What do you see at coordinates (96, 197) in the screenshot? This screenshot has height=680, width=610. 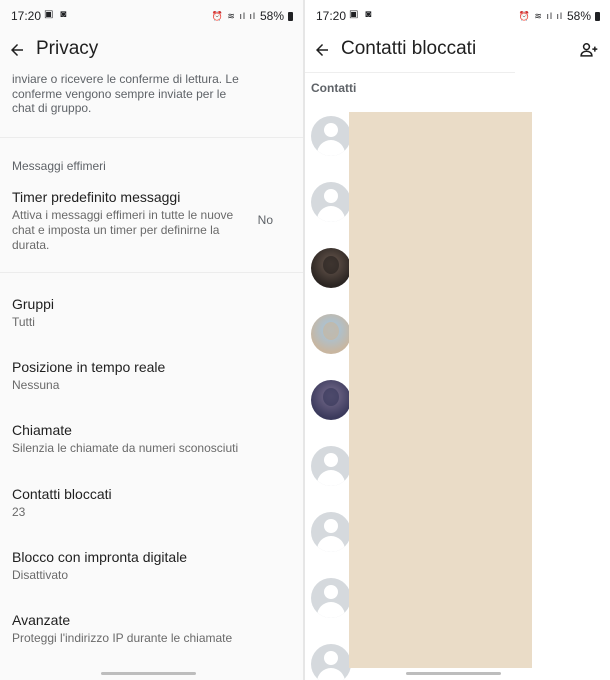 I see `timer-title: Timer predefinito messaggi` at bounding box center [96, 197].